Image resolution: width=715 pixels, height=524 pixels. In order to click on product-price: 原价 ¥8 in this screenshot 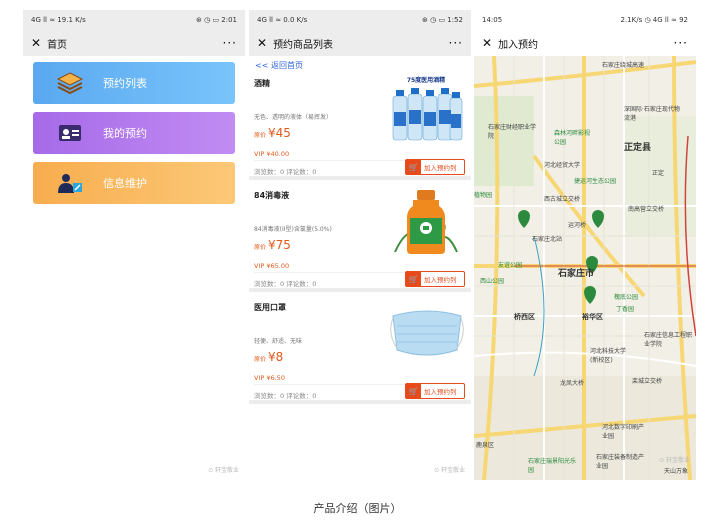, I will do `click(268, 357)`.